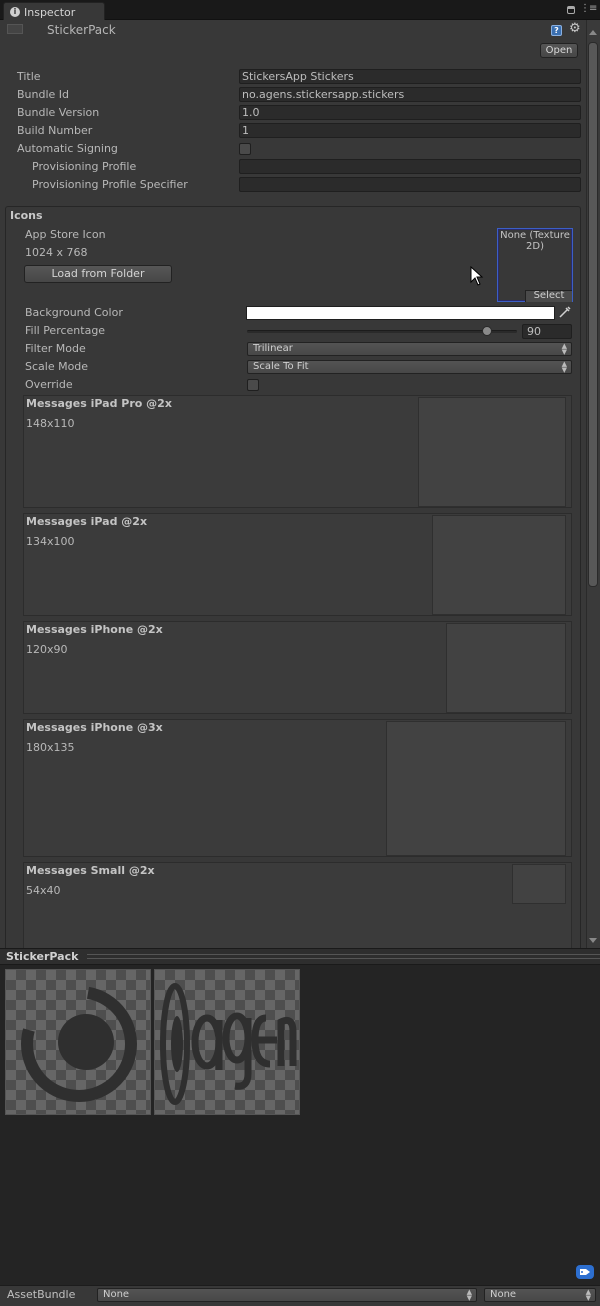 The width and height of the screenshot is (600, 1306). What do you see at coordinates (55, 130) in the screenshot?
I see `build-number-label: Build Number` at bounding box center [55, 130].